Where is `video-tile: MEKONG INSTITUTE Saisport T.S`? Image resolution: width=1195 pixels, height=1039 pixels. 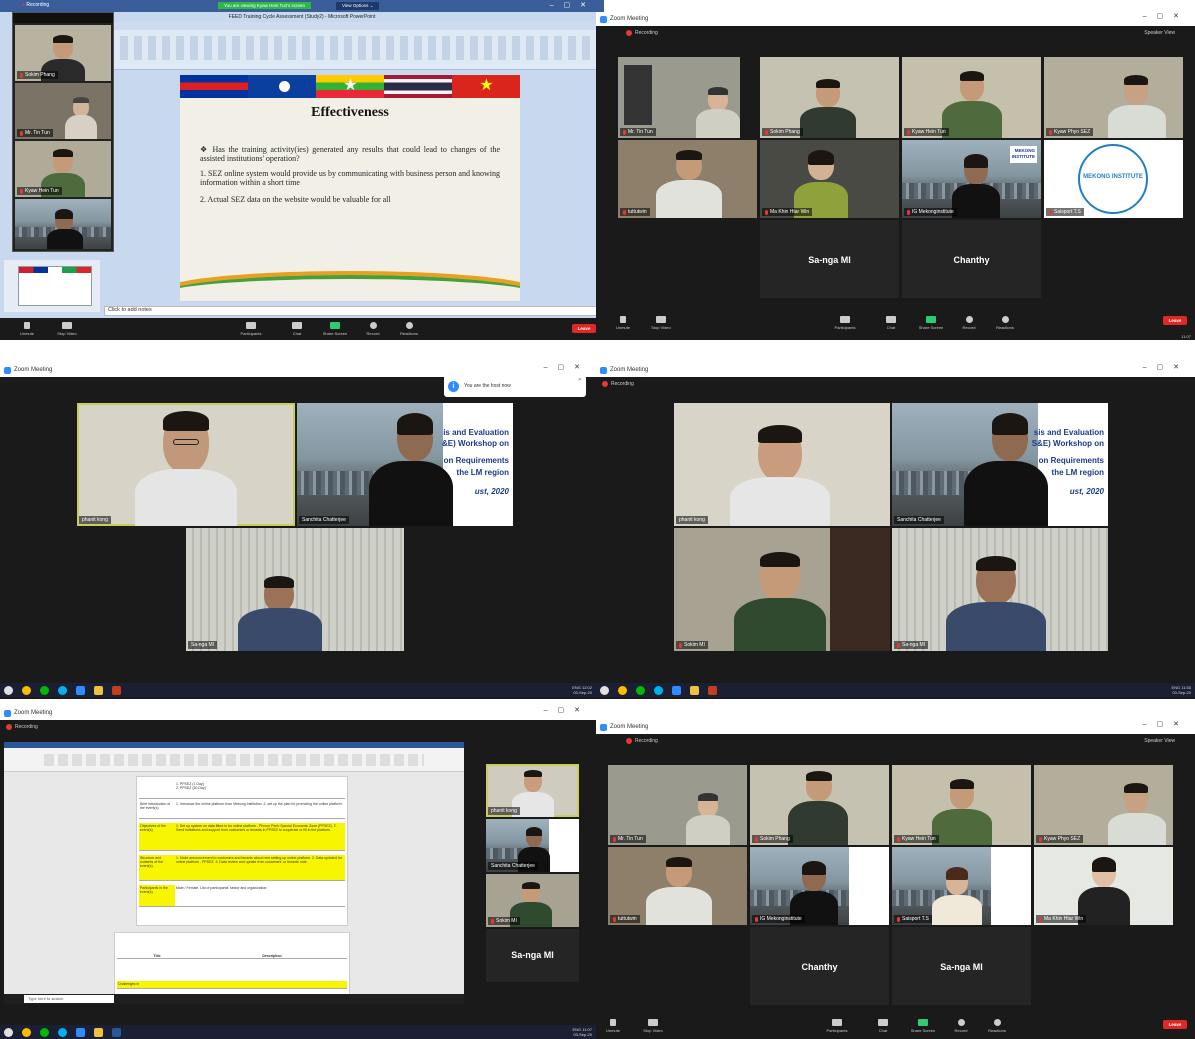 video-tile: MEKONG INSTITUTE Saisport T.S is located at coordinates (1113, 179).